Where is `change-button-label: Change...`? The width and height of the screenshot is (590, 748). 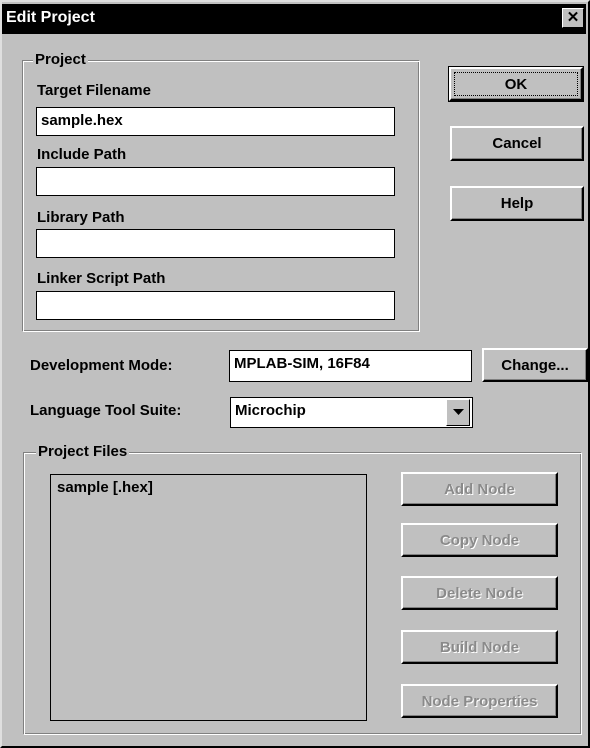 change-button-label: Change... is located at coordinates (535, 365).